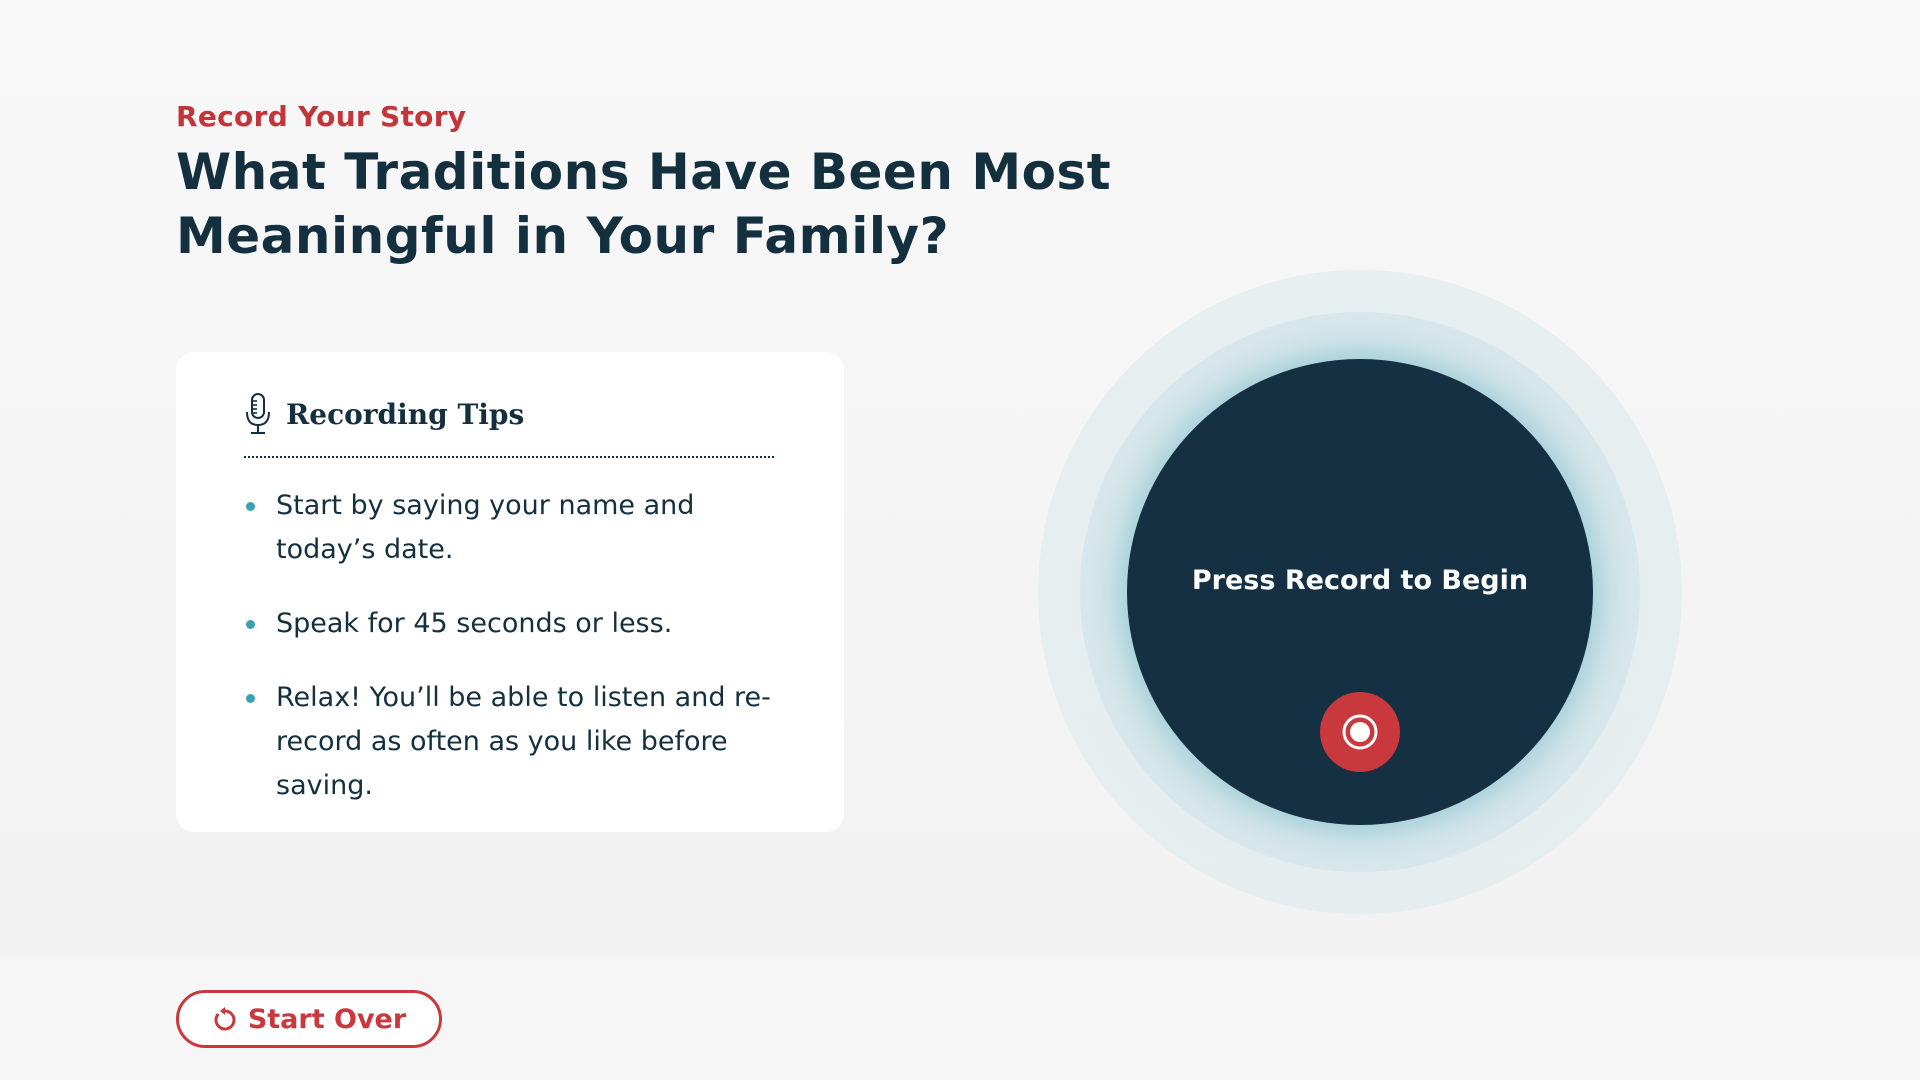 The width and height of the screenshot is (1920, 1080). Describe the element at coordinates (327, 1019) in the screenshot. I see `start-over-label: Start Over` at that location.